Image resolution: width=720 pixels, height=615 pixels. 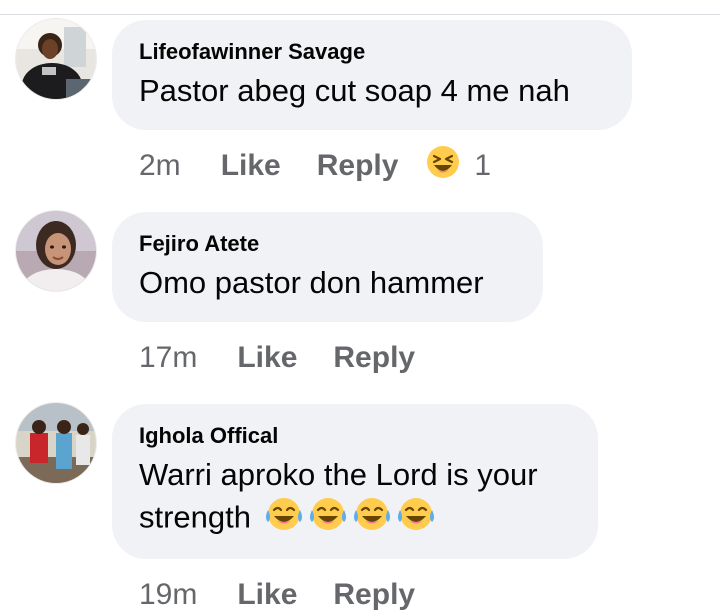 What do you see at coordinates (360, 14) in the screenshot?
I see `top-divider` at bounding box center [360, 14].